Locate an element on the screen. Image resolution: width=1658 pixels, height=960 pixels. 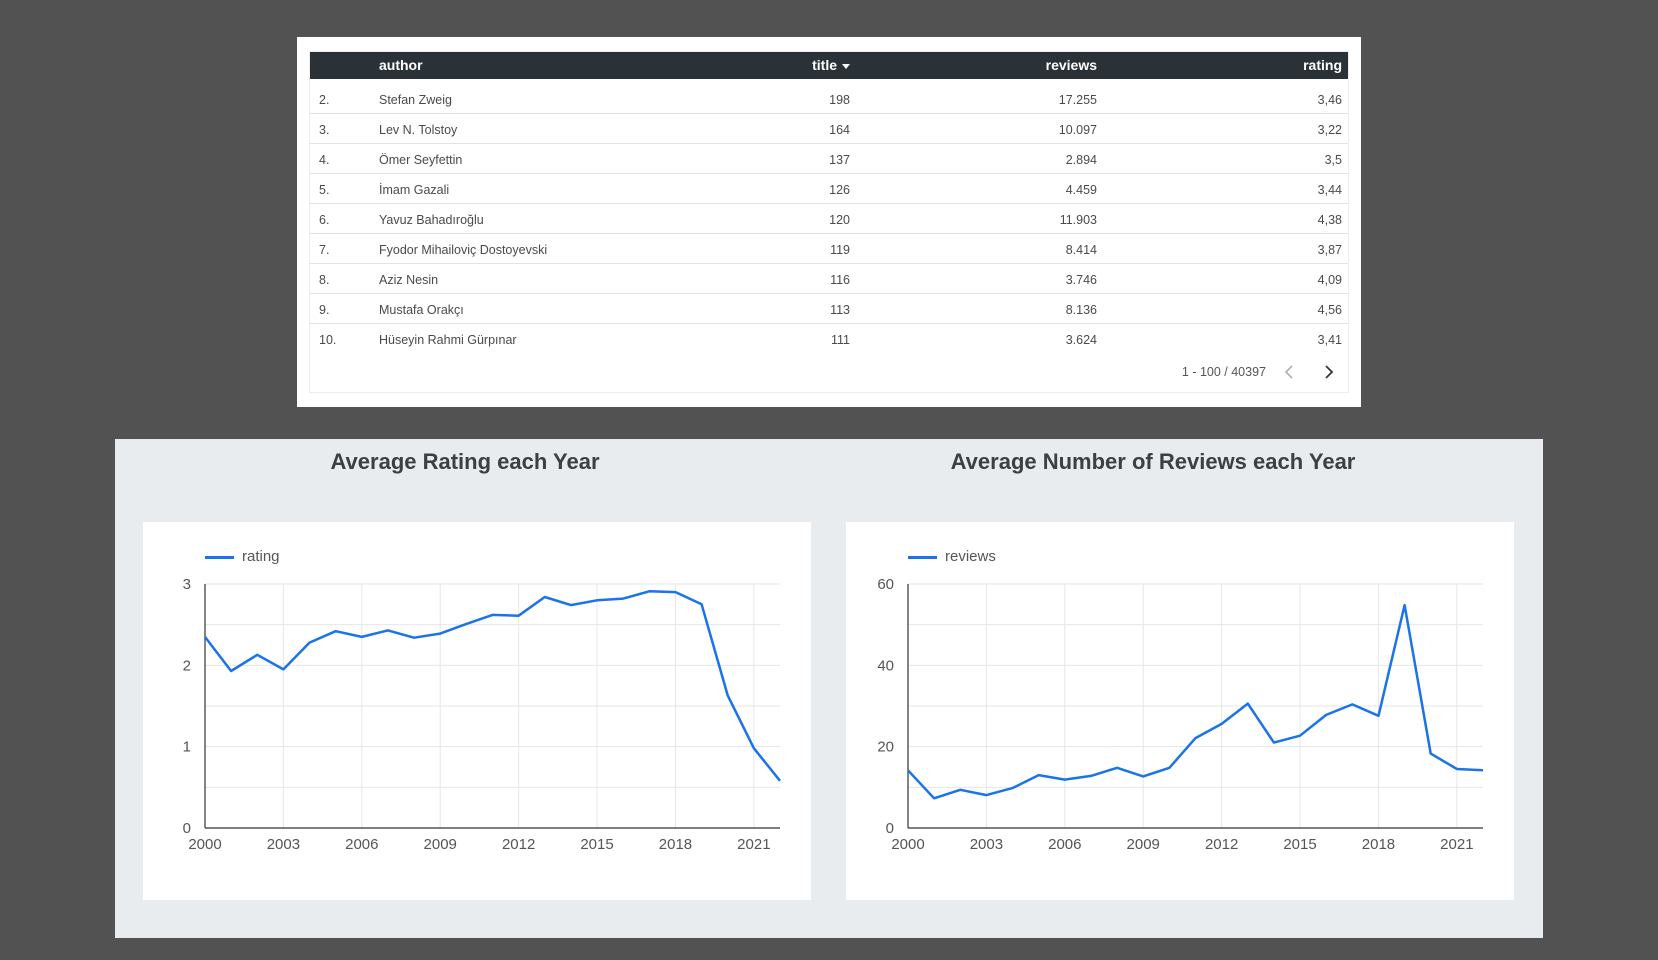
table-row: 10. Hüseyin Rahmi Gürpınar 111 3.624 3,41 is located at coordinates (829, 338).